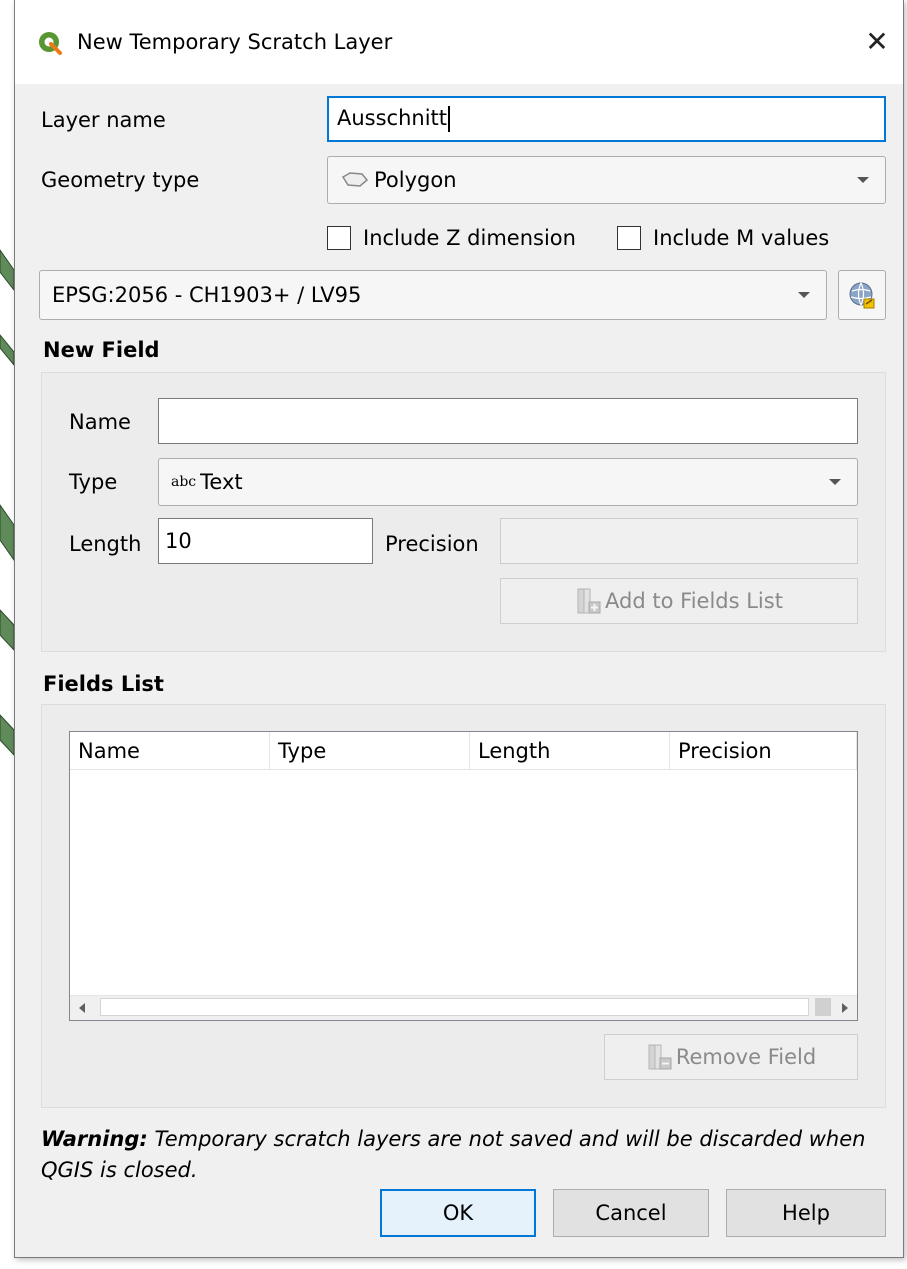 Image resolution: width=907 pixels, height=1269 pixels. What do you see at coordinates (631, 1213) in the screenshot?
I see `cancel-button: Cancel` at bounding box center [631, 1213].